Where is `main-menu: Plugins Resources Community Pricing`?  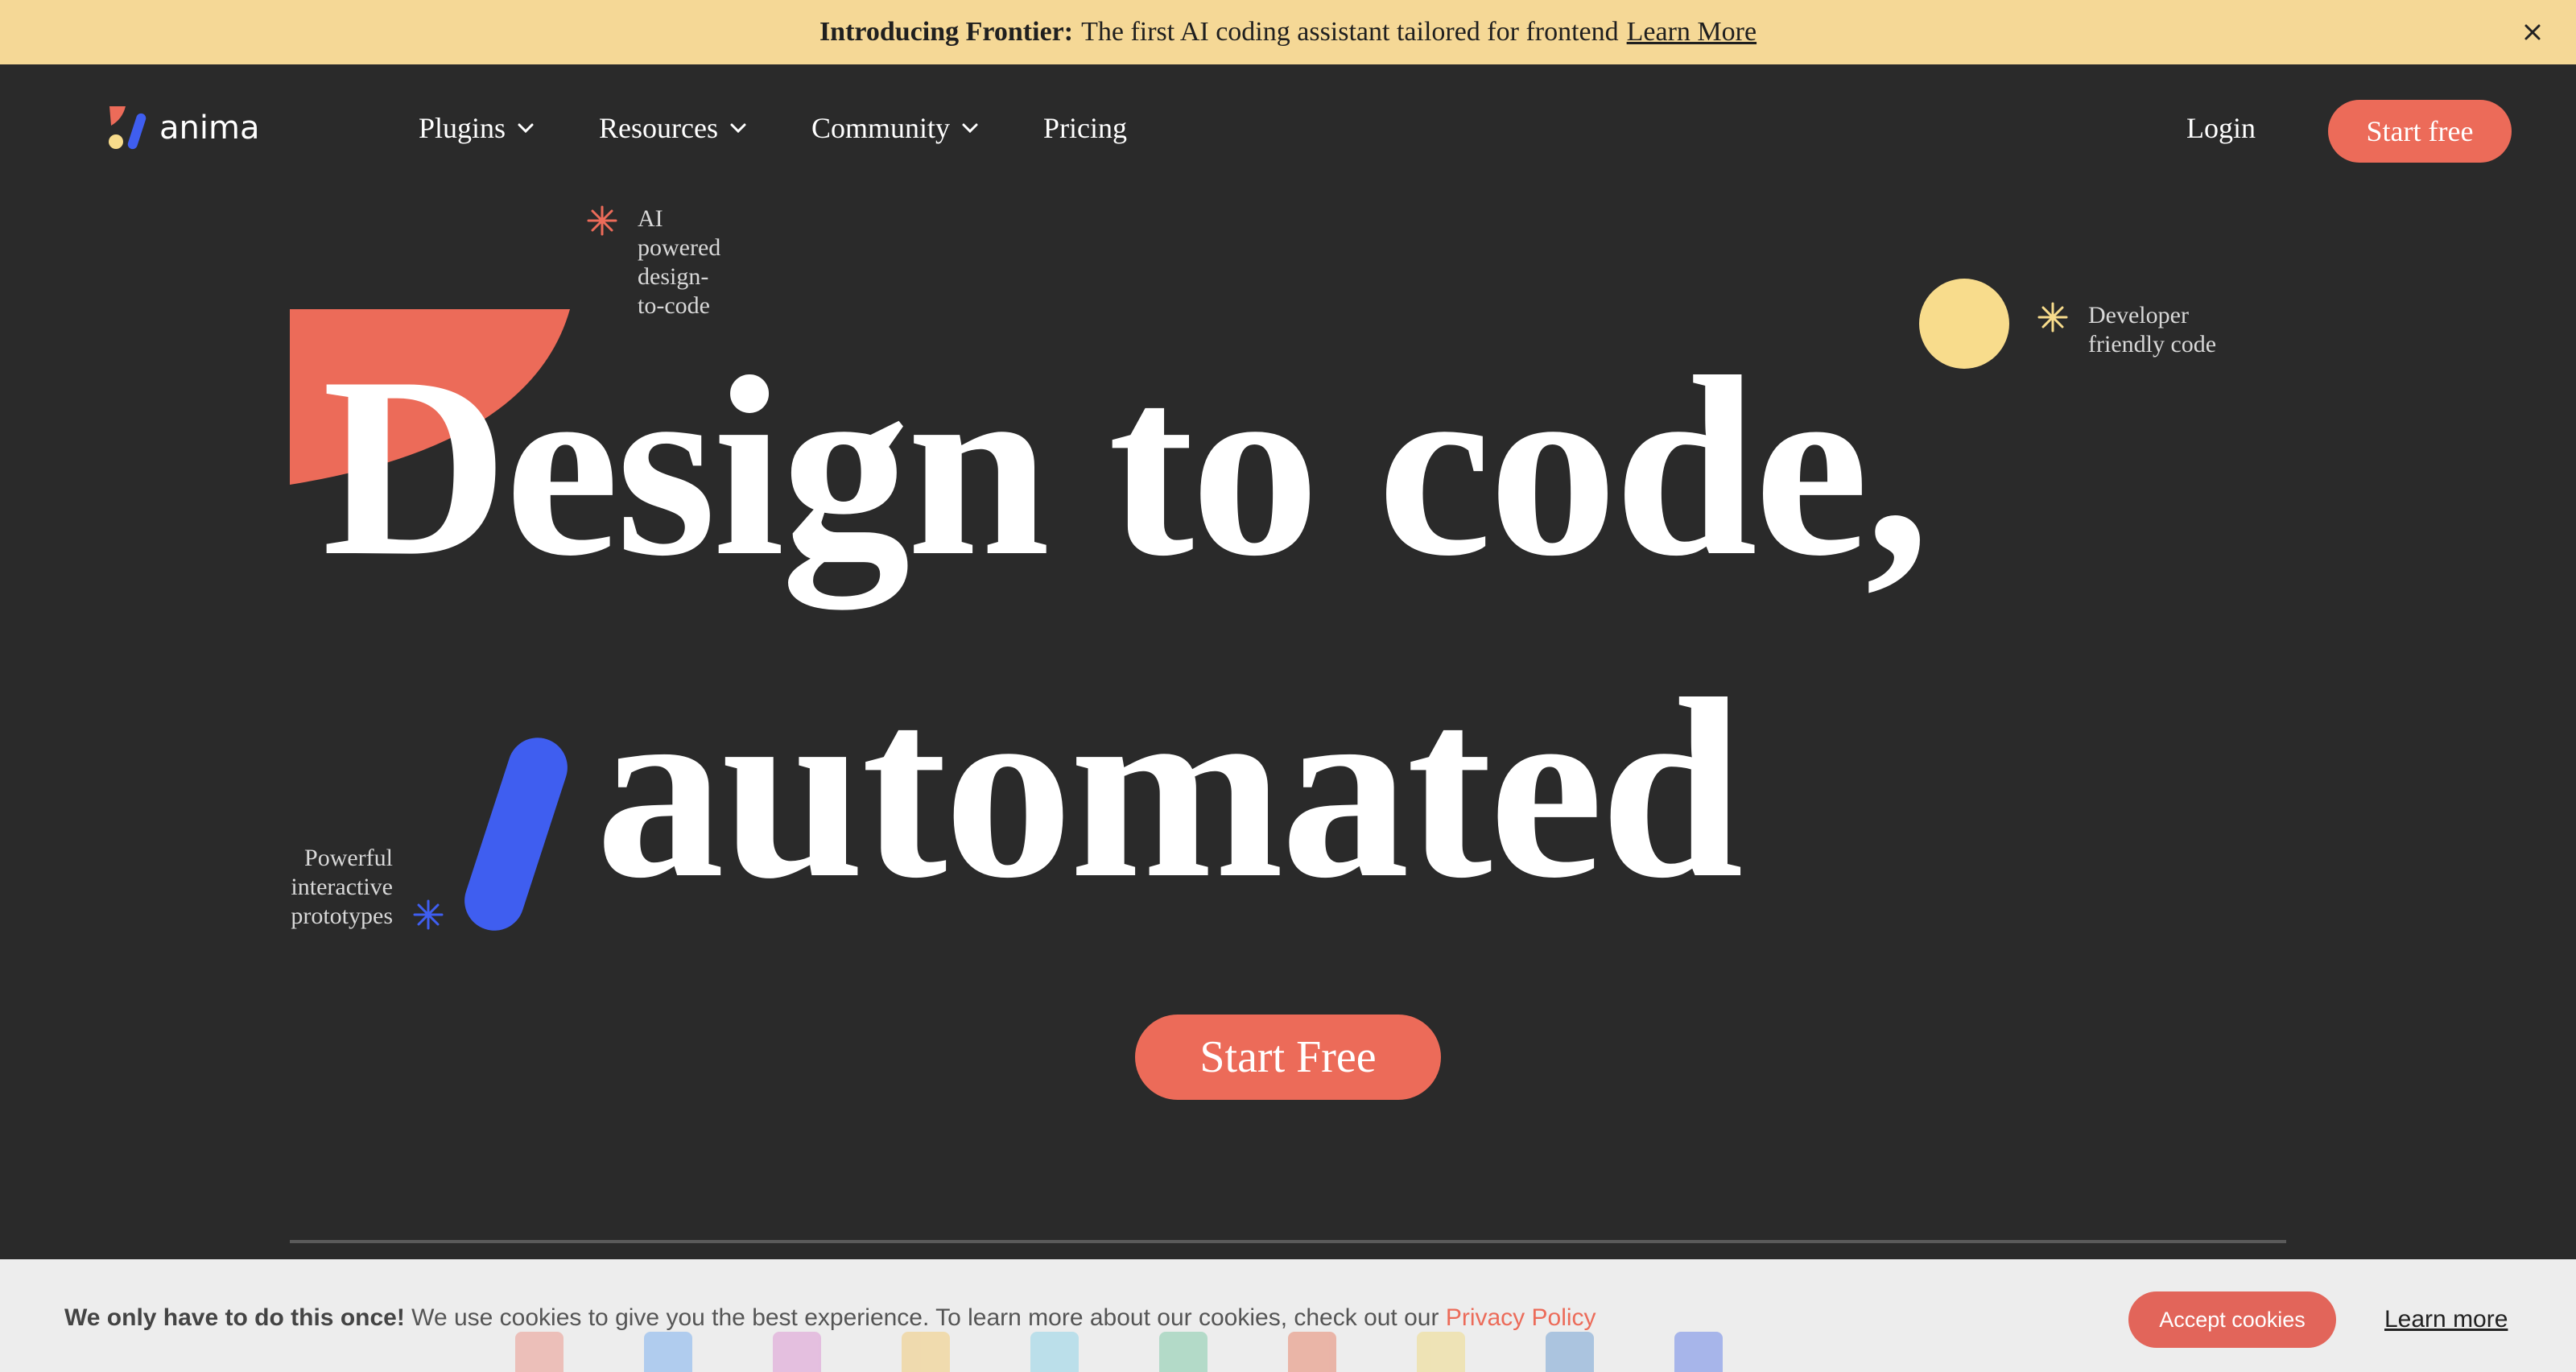 main-menu: Plugins Resources Community Pricing is located at coordinates (804, 128).